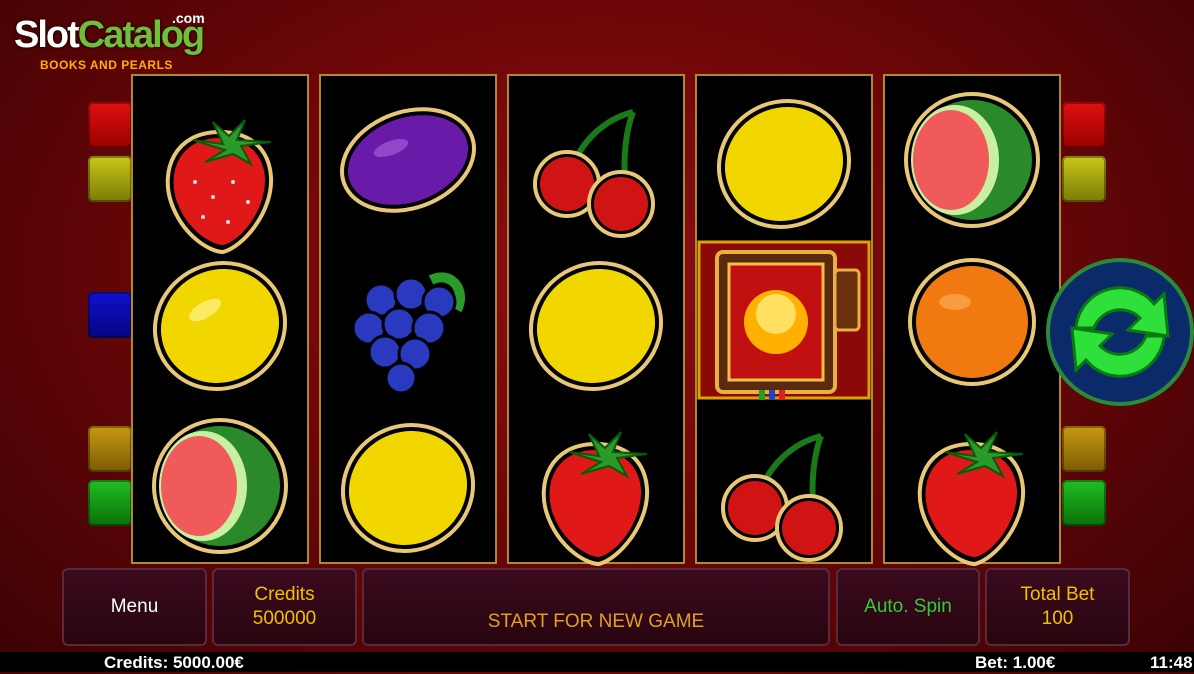 Image resolution: width=1194 pixels, height=674 pixels. I want to click on autospin-label: Auto. Spin, so click(908, 606).